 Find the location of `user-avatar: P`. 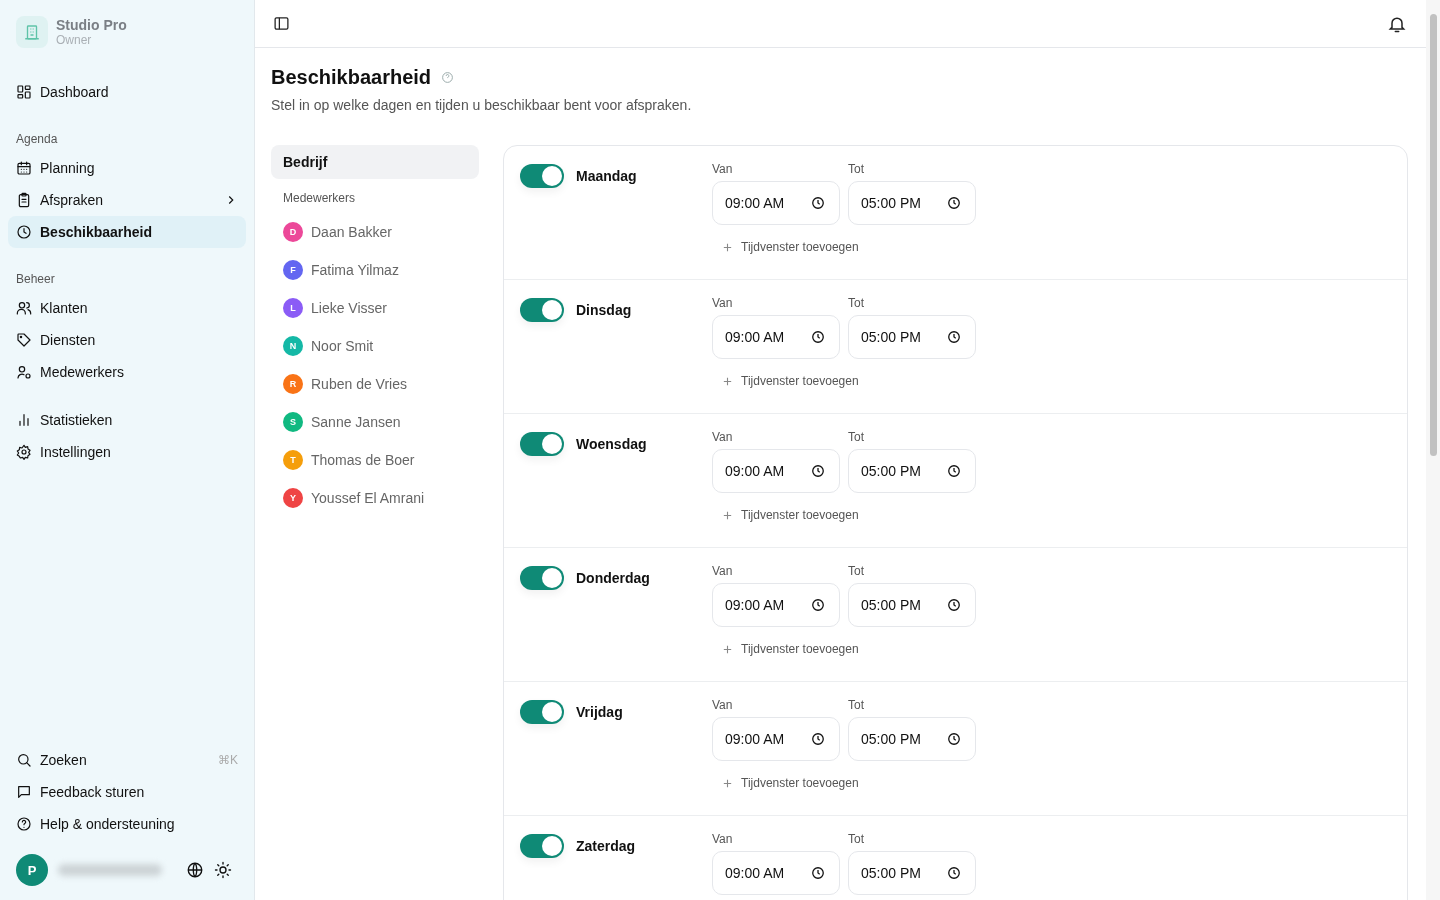

user-avatar: P is located at coordinates (32, 870).